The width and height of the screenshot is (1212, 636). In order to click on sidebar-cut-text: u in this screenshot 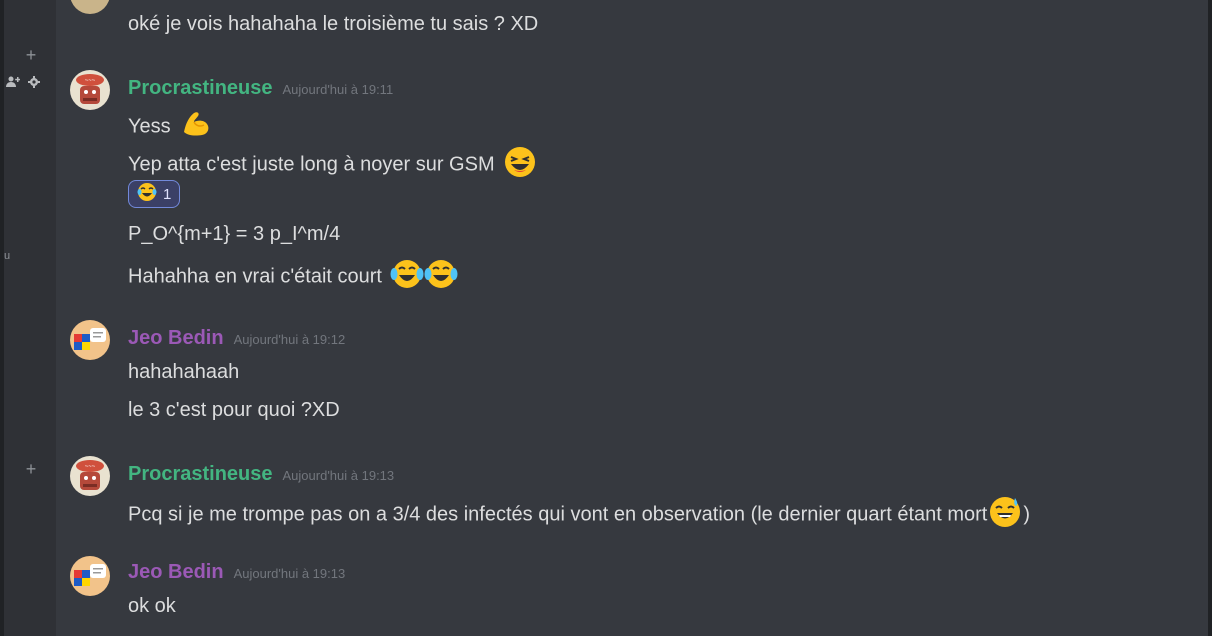, I will do `click(7, 256)`.